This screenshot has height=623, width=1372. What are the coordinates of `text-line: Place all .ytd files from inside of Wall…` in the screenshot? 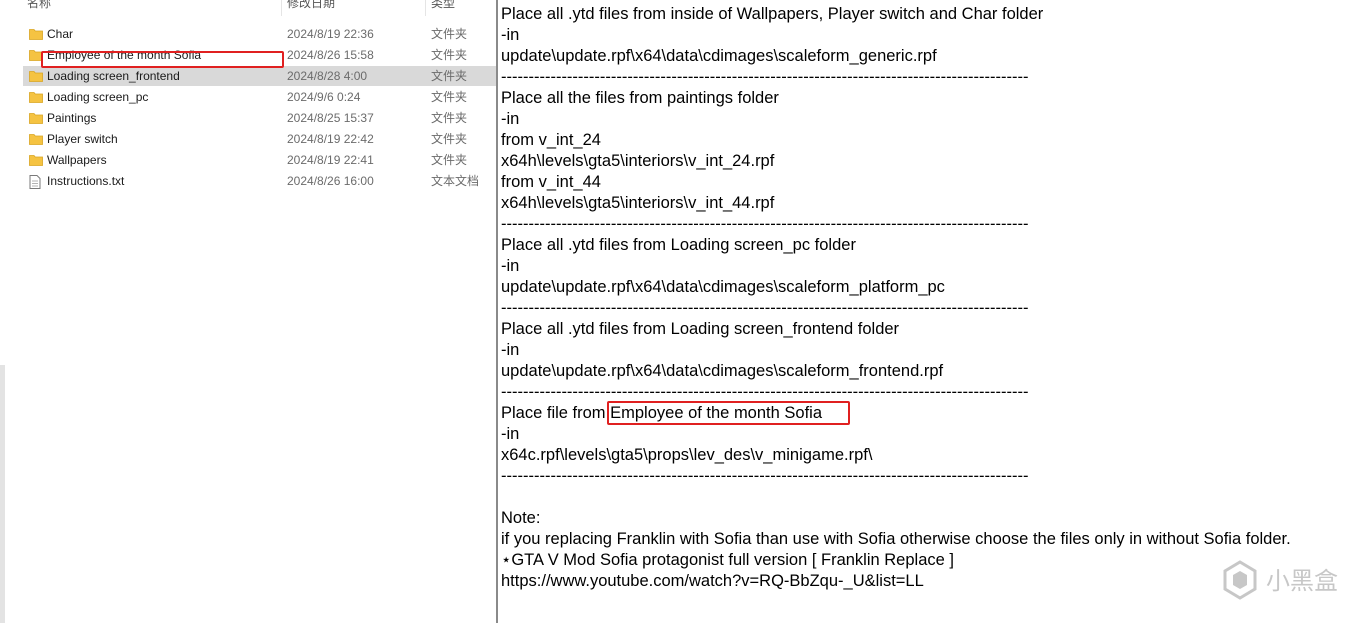 It's located at (772, 14).